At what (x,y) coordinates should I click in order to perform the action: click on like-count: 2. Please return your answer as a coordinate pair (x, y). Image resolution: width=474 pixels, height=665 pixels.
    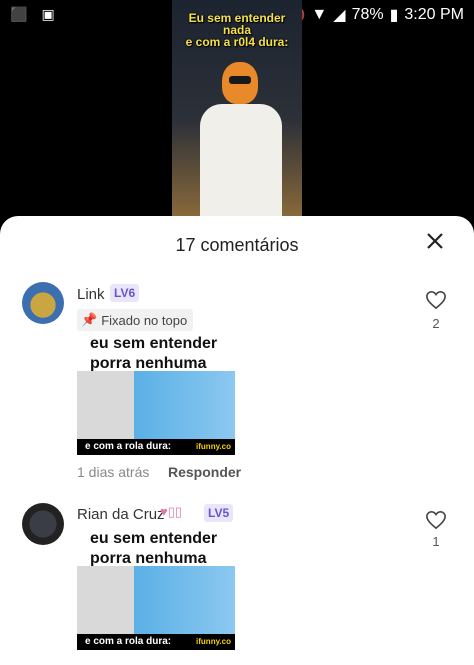
    Looking at the image, I should click on (436, 323).